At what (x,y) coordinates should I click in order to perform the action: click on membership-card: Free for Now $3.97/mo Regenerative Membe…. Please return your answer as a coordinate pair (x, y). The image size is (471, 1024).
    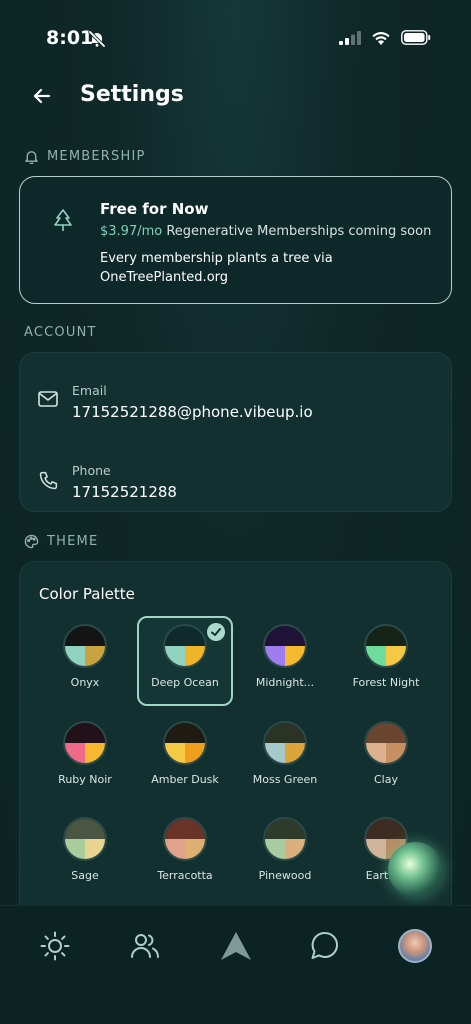
    Looking at the image, I should click on (235, 240).